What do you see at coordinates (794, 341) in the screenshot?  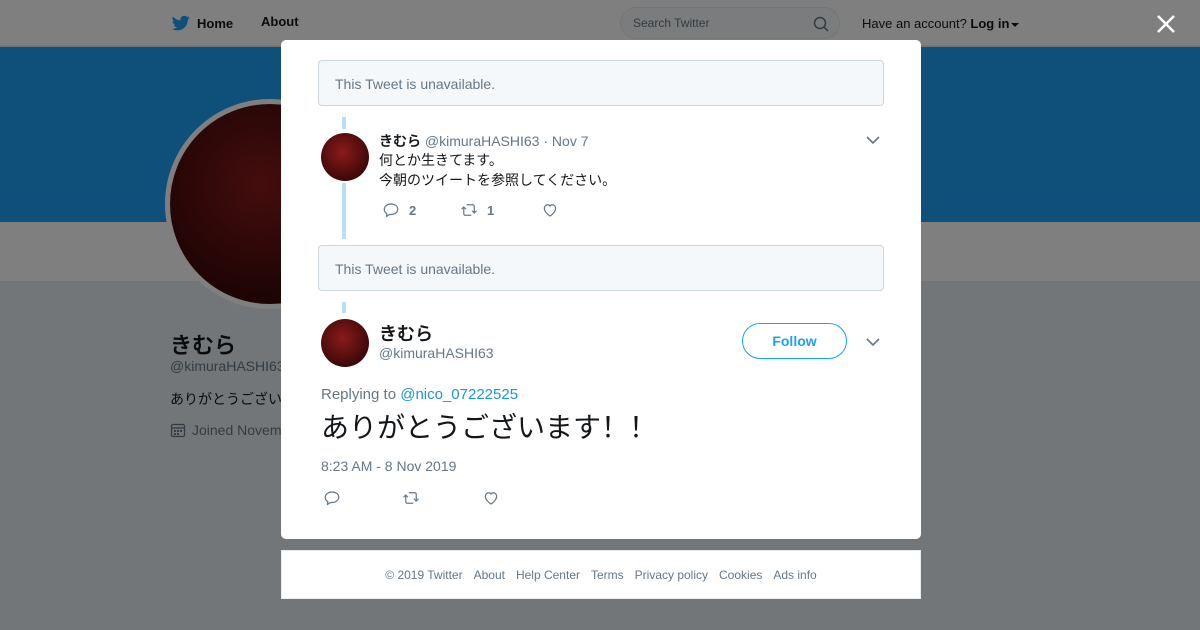 I see `follow-button: Follow` at bounding box center [794, 341].